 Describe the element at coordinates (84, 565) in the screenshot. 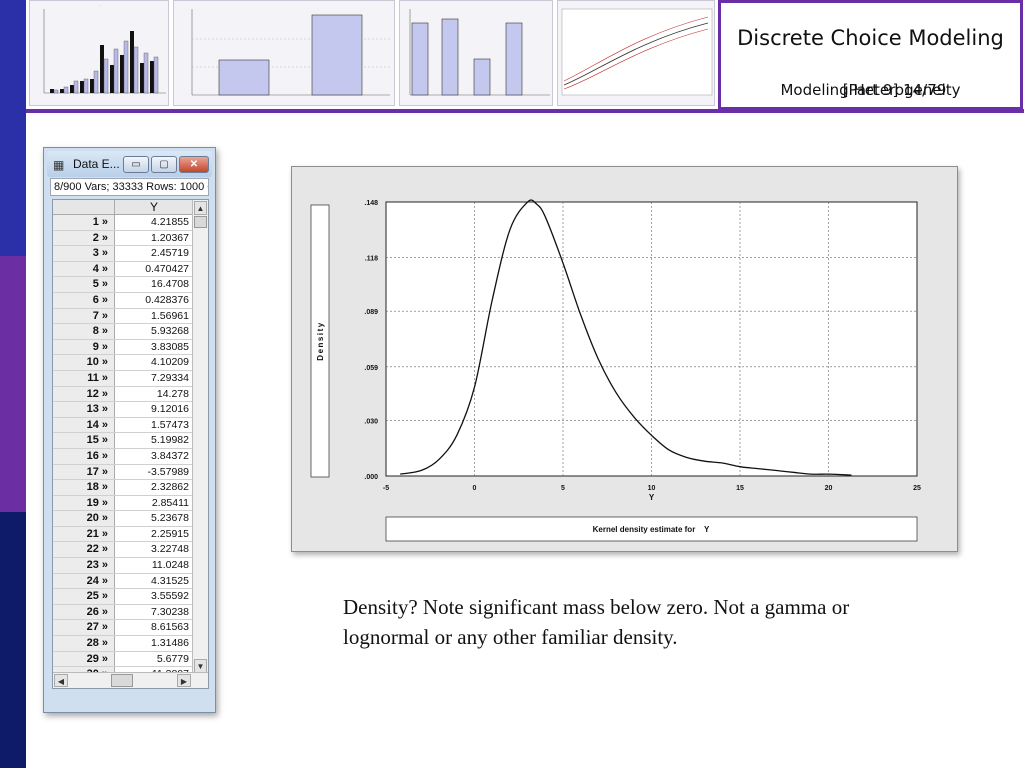

I see `row-header: 23 »` at that location.